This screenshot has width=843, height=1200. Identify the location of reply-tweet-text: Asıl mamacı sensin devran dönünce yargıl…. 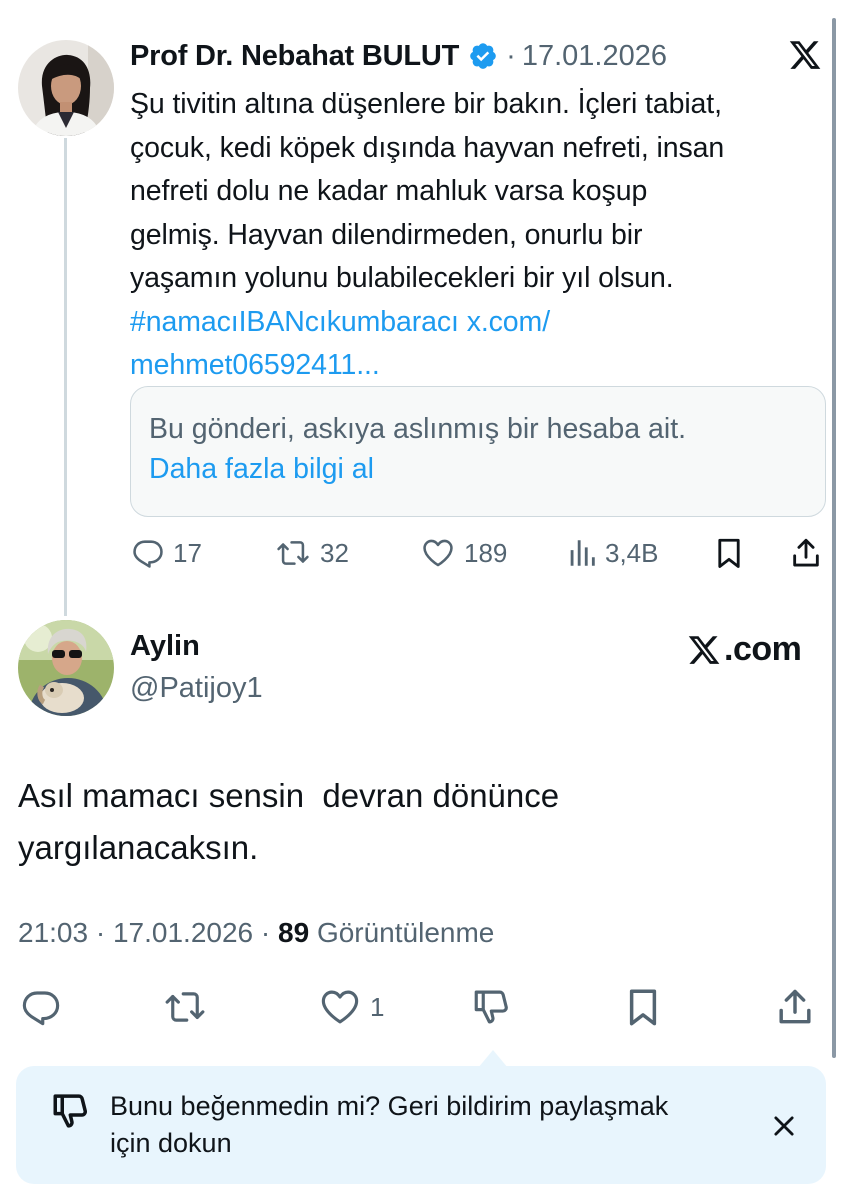
(408, 822).